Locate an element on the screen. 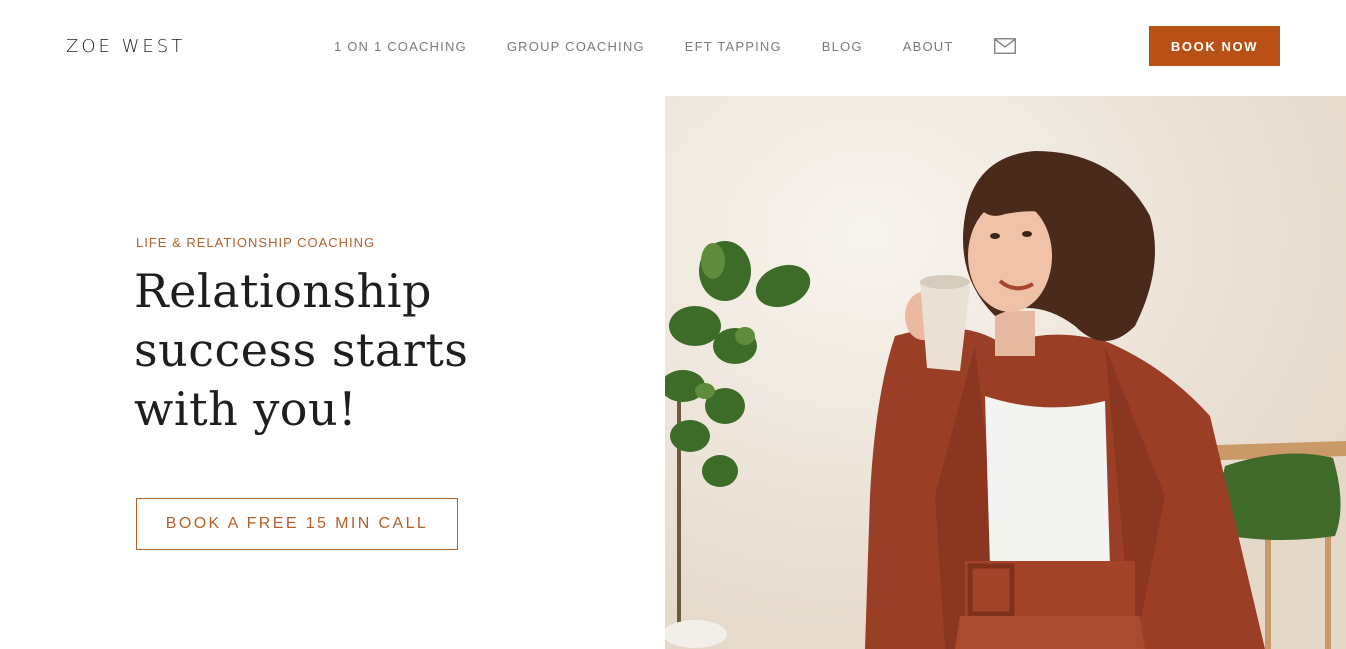 This screenshot has height=649, width=1346. hero-headline: Relationship success starts with you! is located at coordinates (301, 350).